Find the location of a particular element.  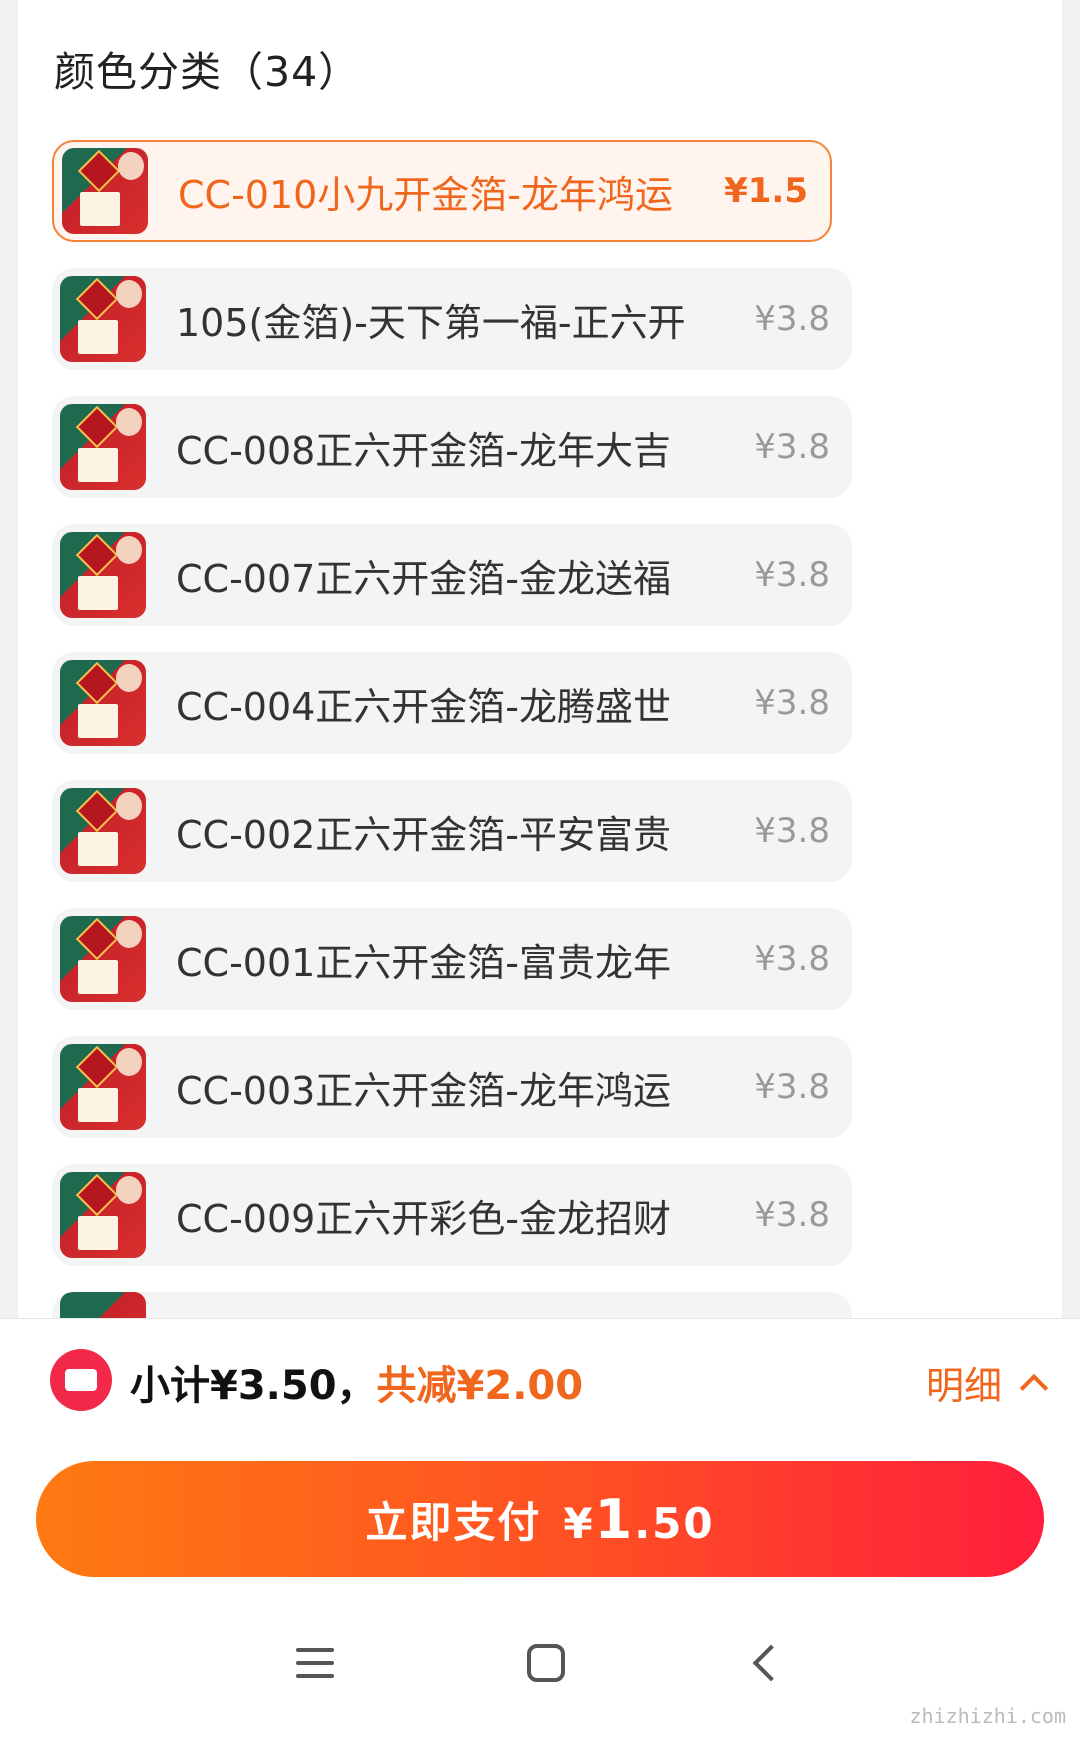

sku-option-8: CC-009正六开彩色-金龙招财 ¥3.8 is located at coordinates (452, 1215).